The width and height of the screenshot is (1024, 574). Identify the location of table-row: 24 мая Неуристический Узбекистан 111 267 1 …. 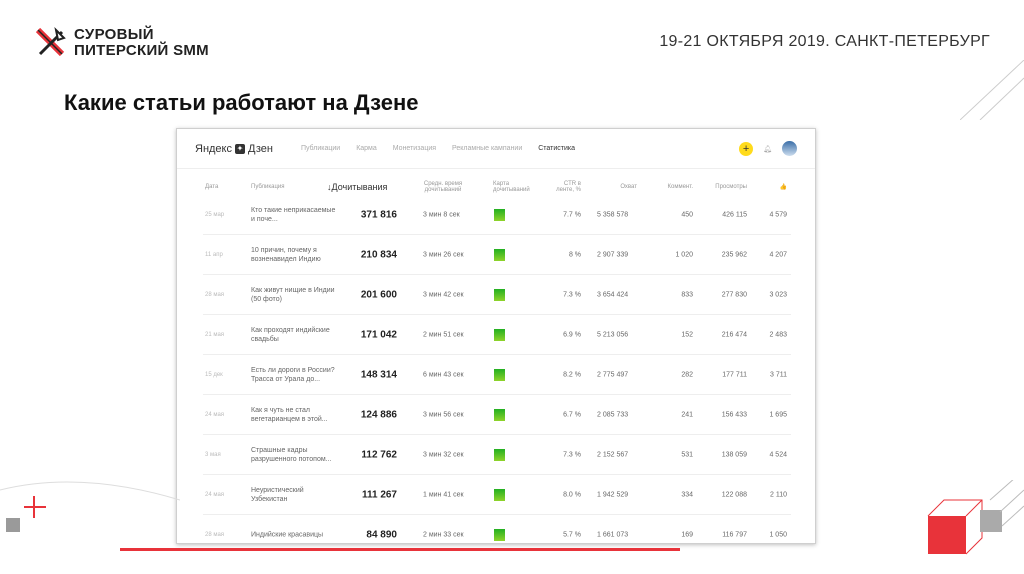
(496, 495).